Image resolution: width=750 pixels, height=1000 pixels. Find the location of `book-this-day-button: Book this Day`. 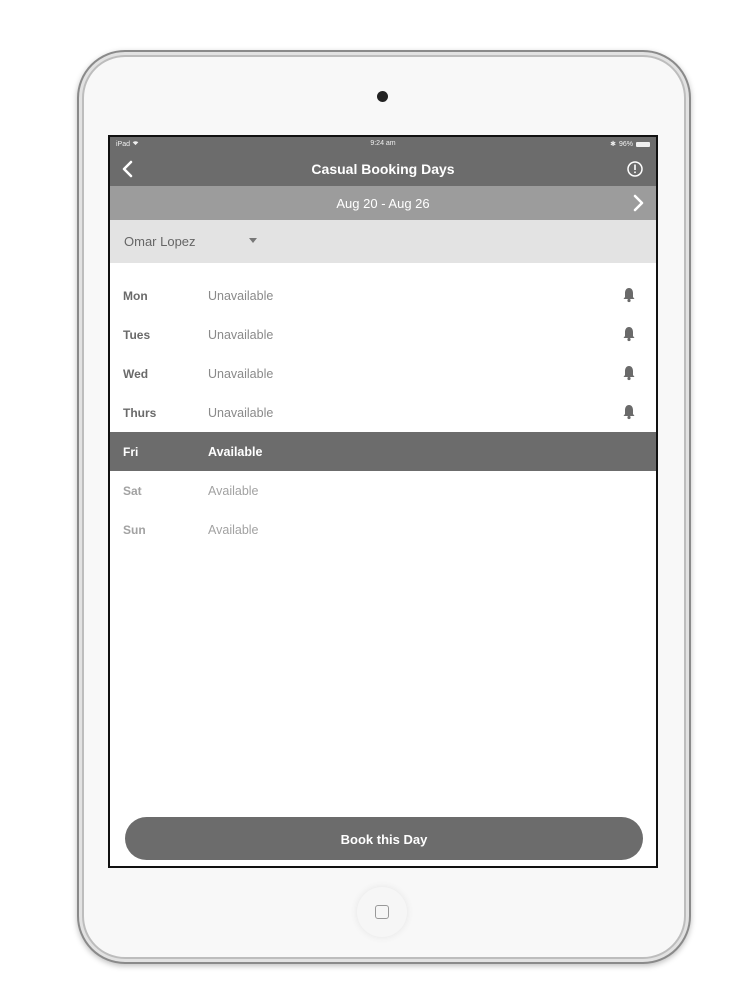

book-this-day-button: Book this Day is located at coordinates (384, 838).